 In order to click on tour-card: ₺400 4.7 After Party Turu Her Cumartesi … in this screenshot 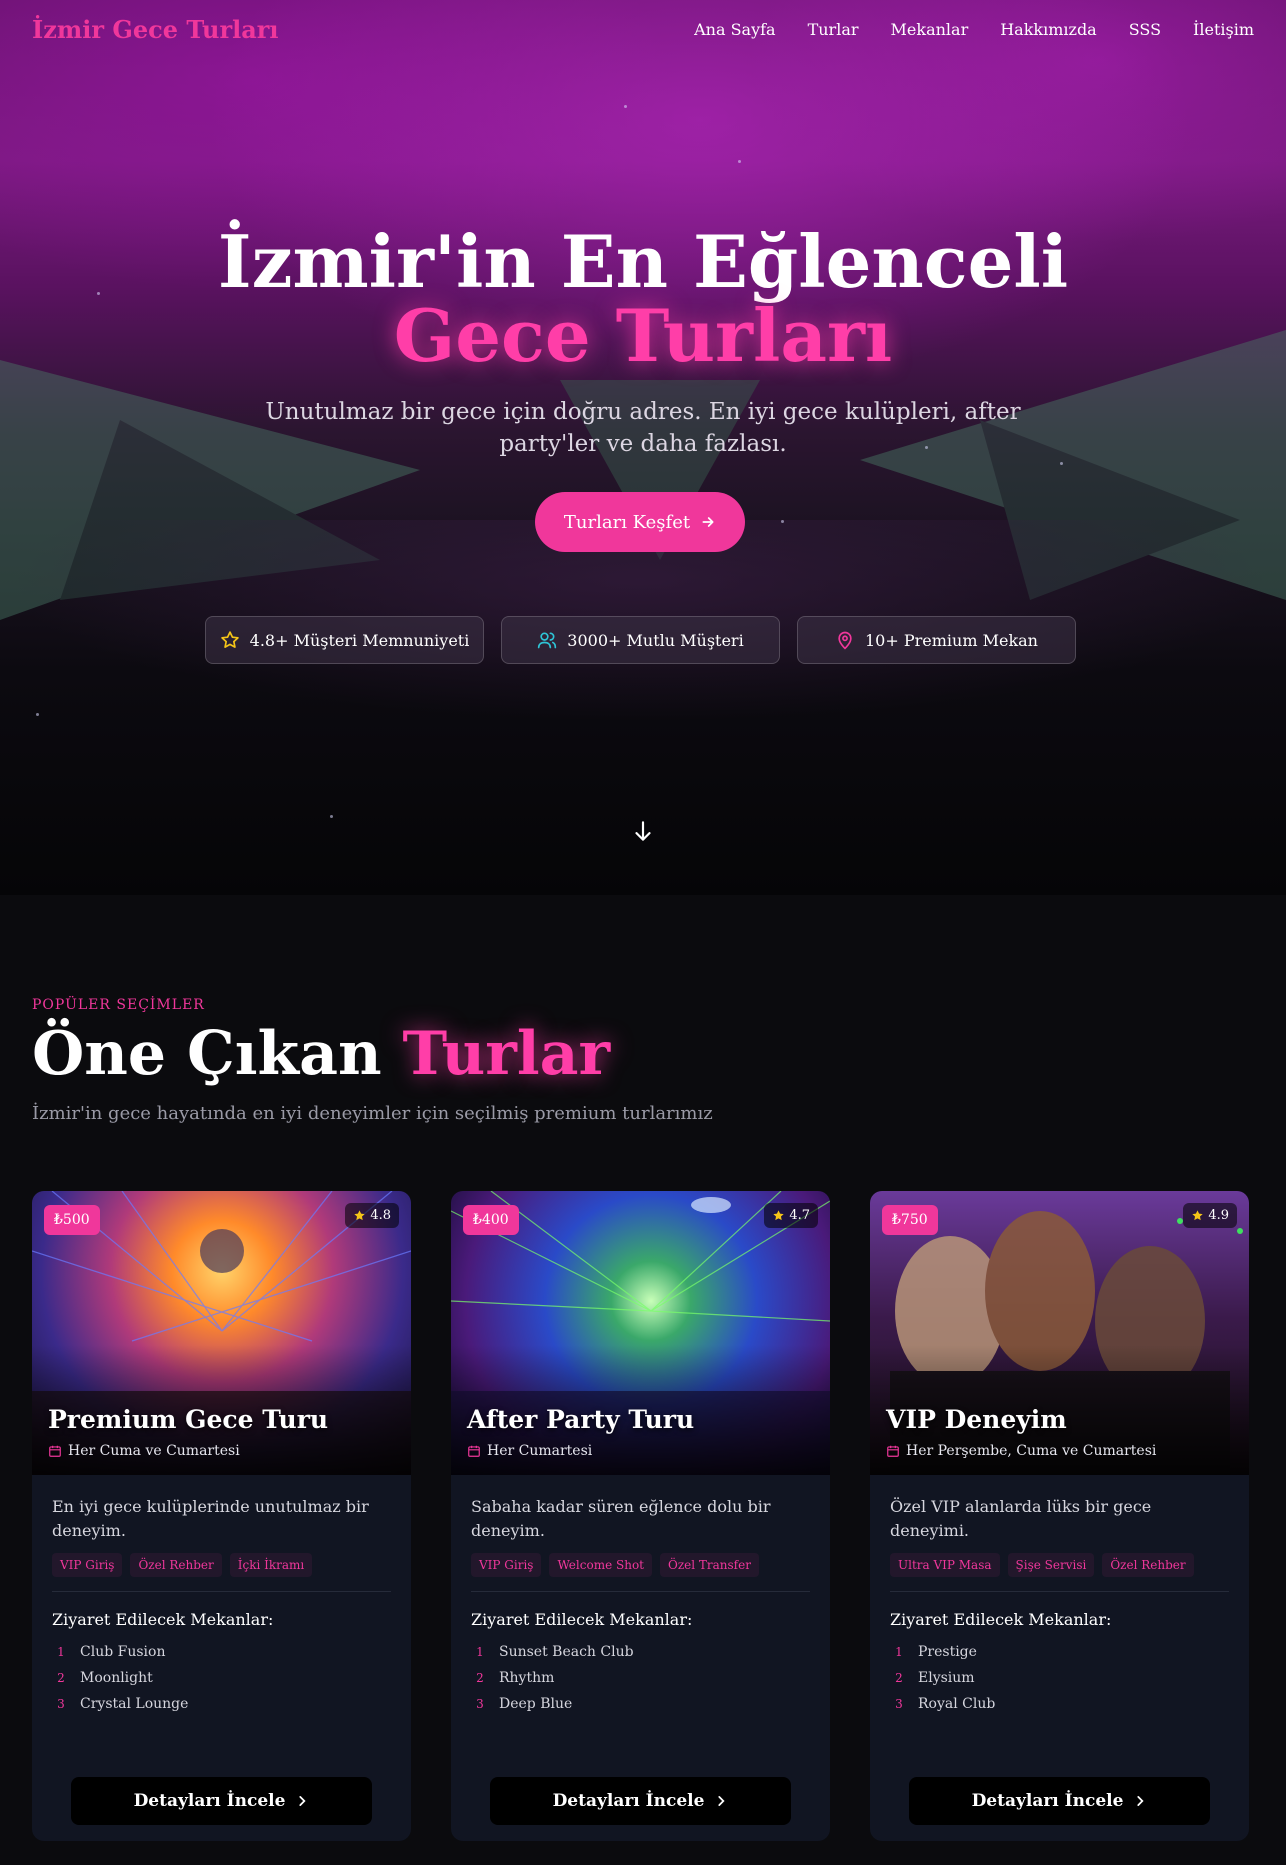, I will do `click(640, 1516)`.